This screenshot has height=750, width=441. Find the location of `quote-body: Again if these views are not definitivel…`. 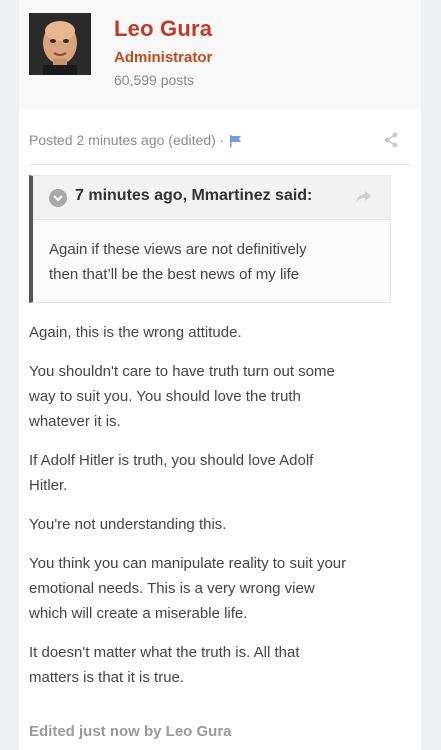

quote-body: Again if these views are not definitivel… is located at coordinates (214, 262).